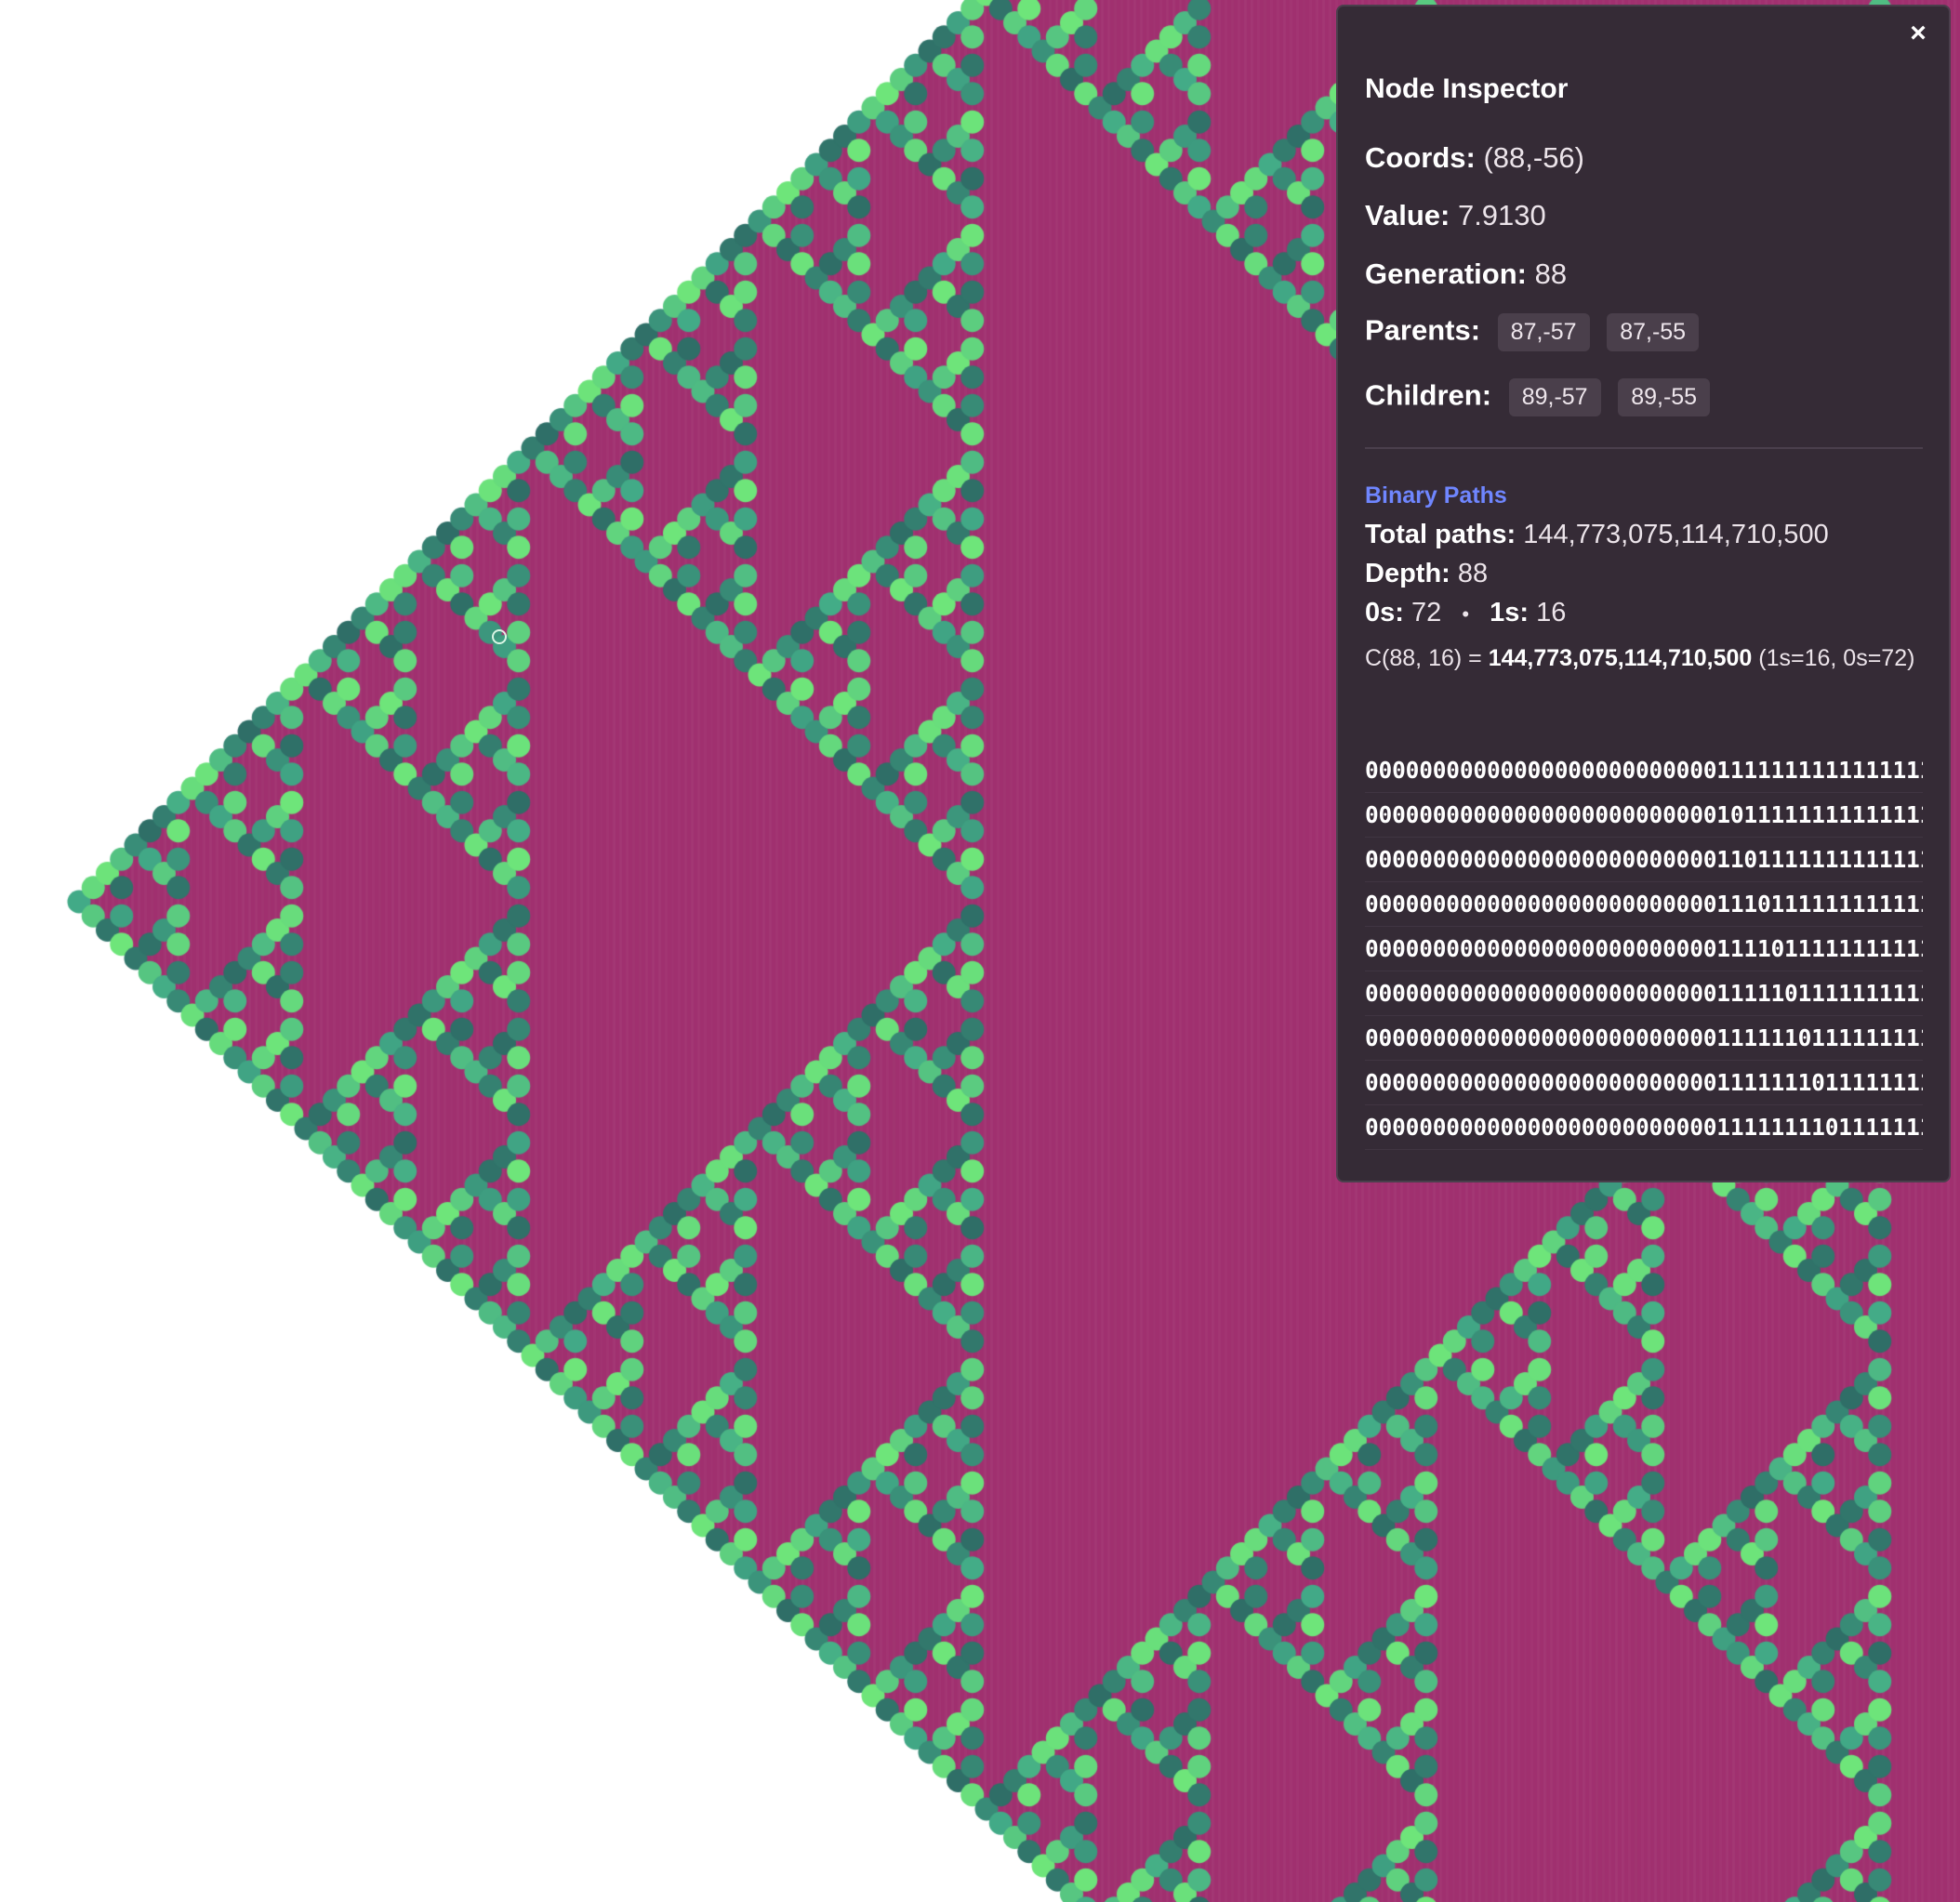 The image size is (1960, 1902). Describe the element at coordinates (500, 636) in the screenshot. I see `selected-node-marker` at that location.